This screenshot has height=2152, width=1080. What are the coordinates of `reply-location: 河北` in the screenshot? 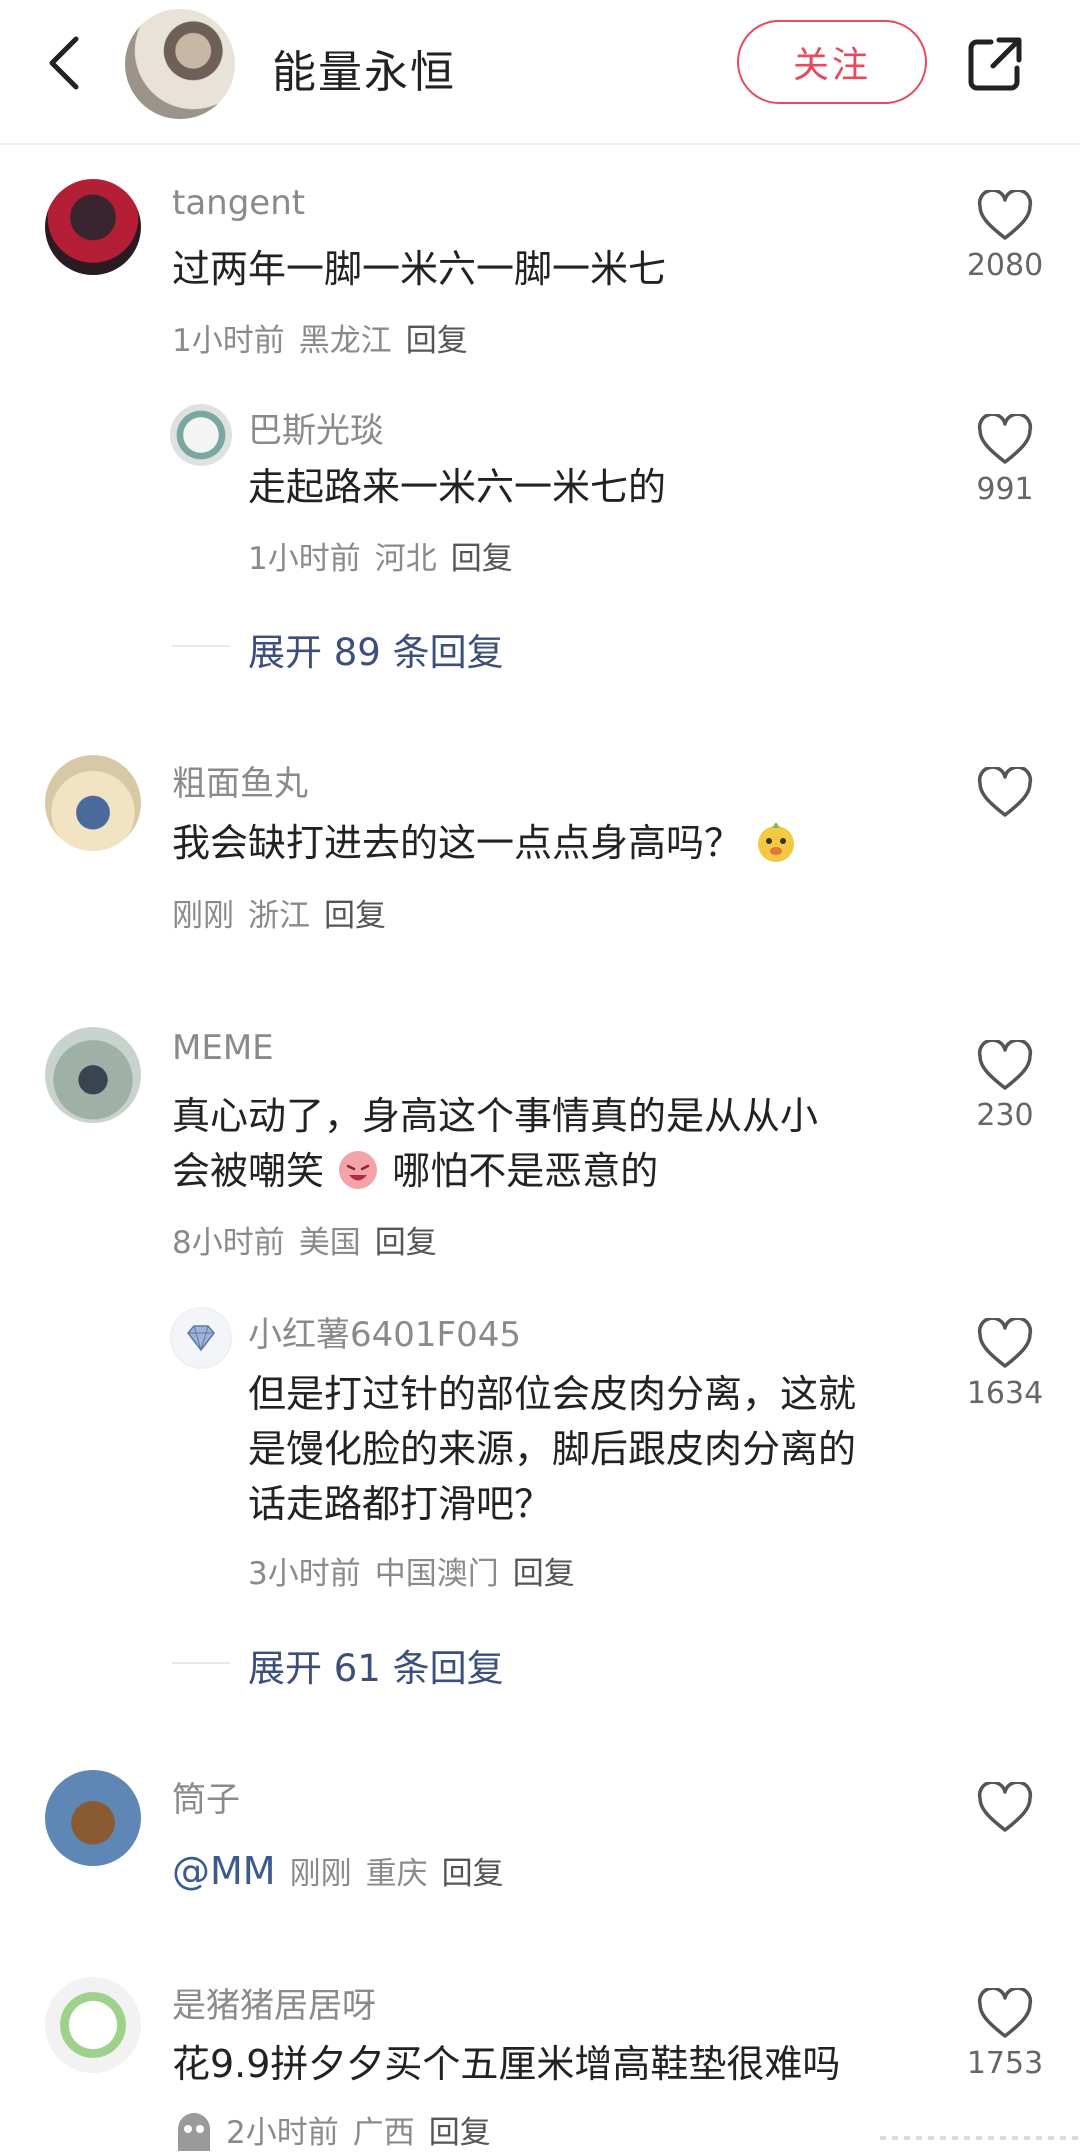 It's located at (405, 559).